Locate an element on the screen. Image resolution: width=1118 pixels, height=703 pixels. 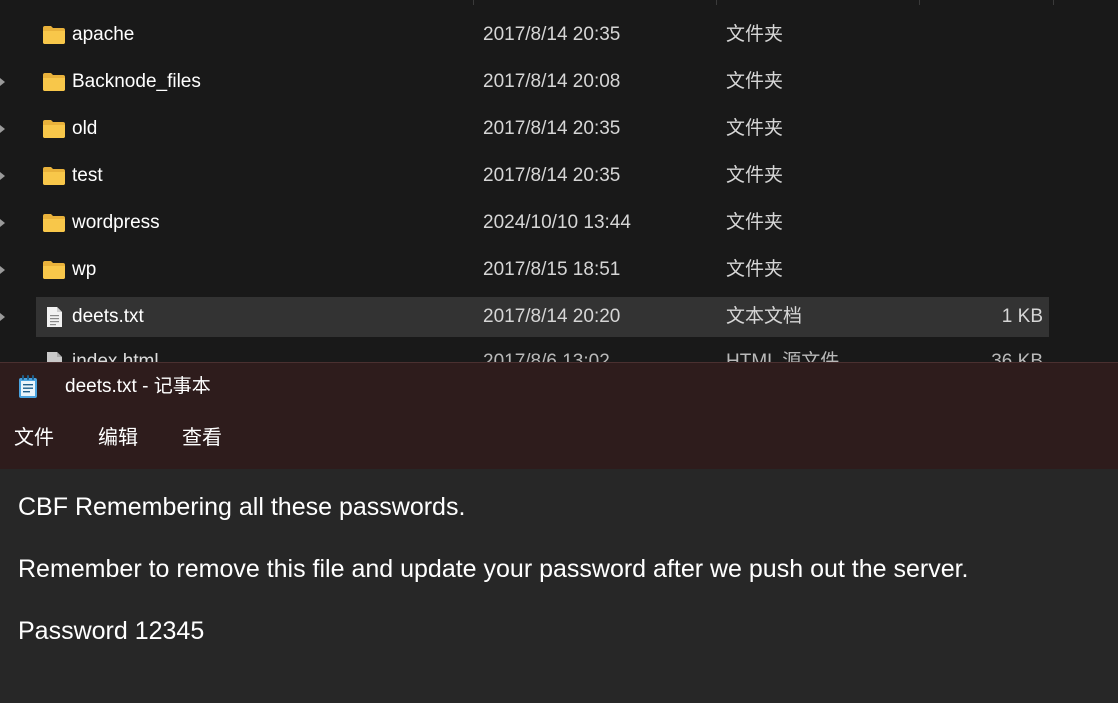
menu-bar: 文件 编辑 查看 is located at coordinates (559, 439).